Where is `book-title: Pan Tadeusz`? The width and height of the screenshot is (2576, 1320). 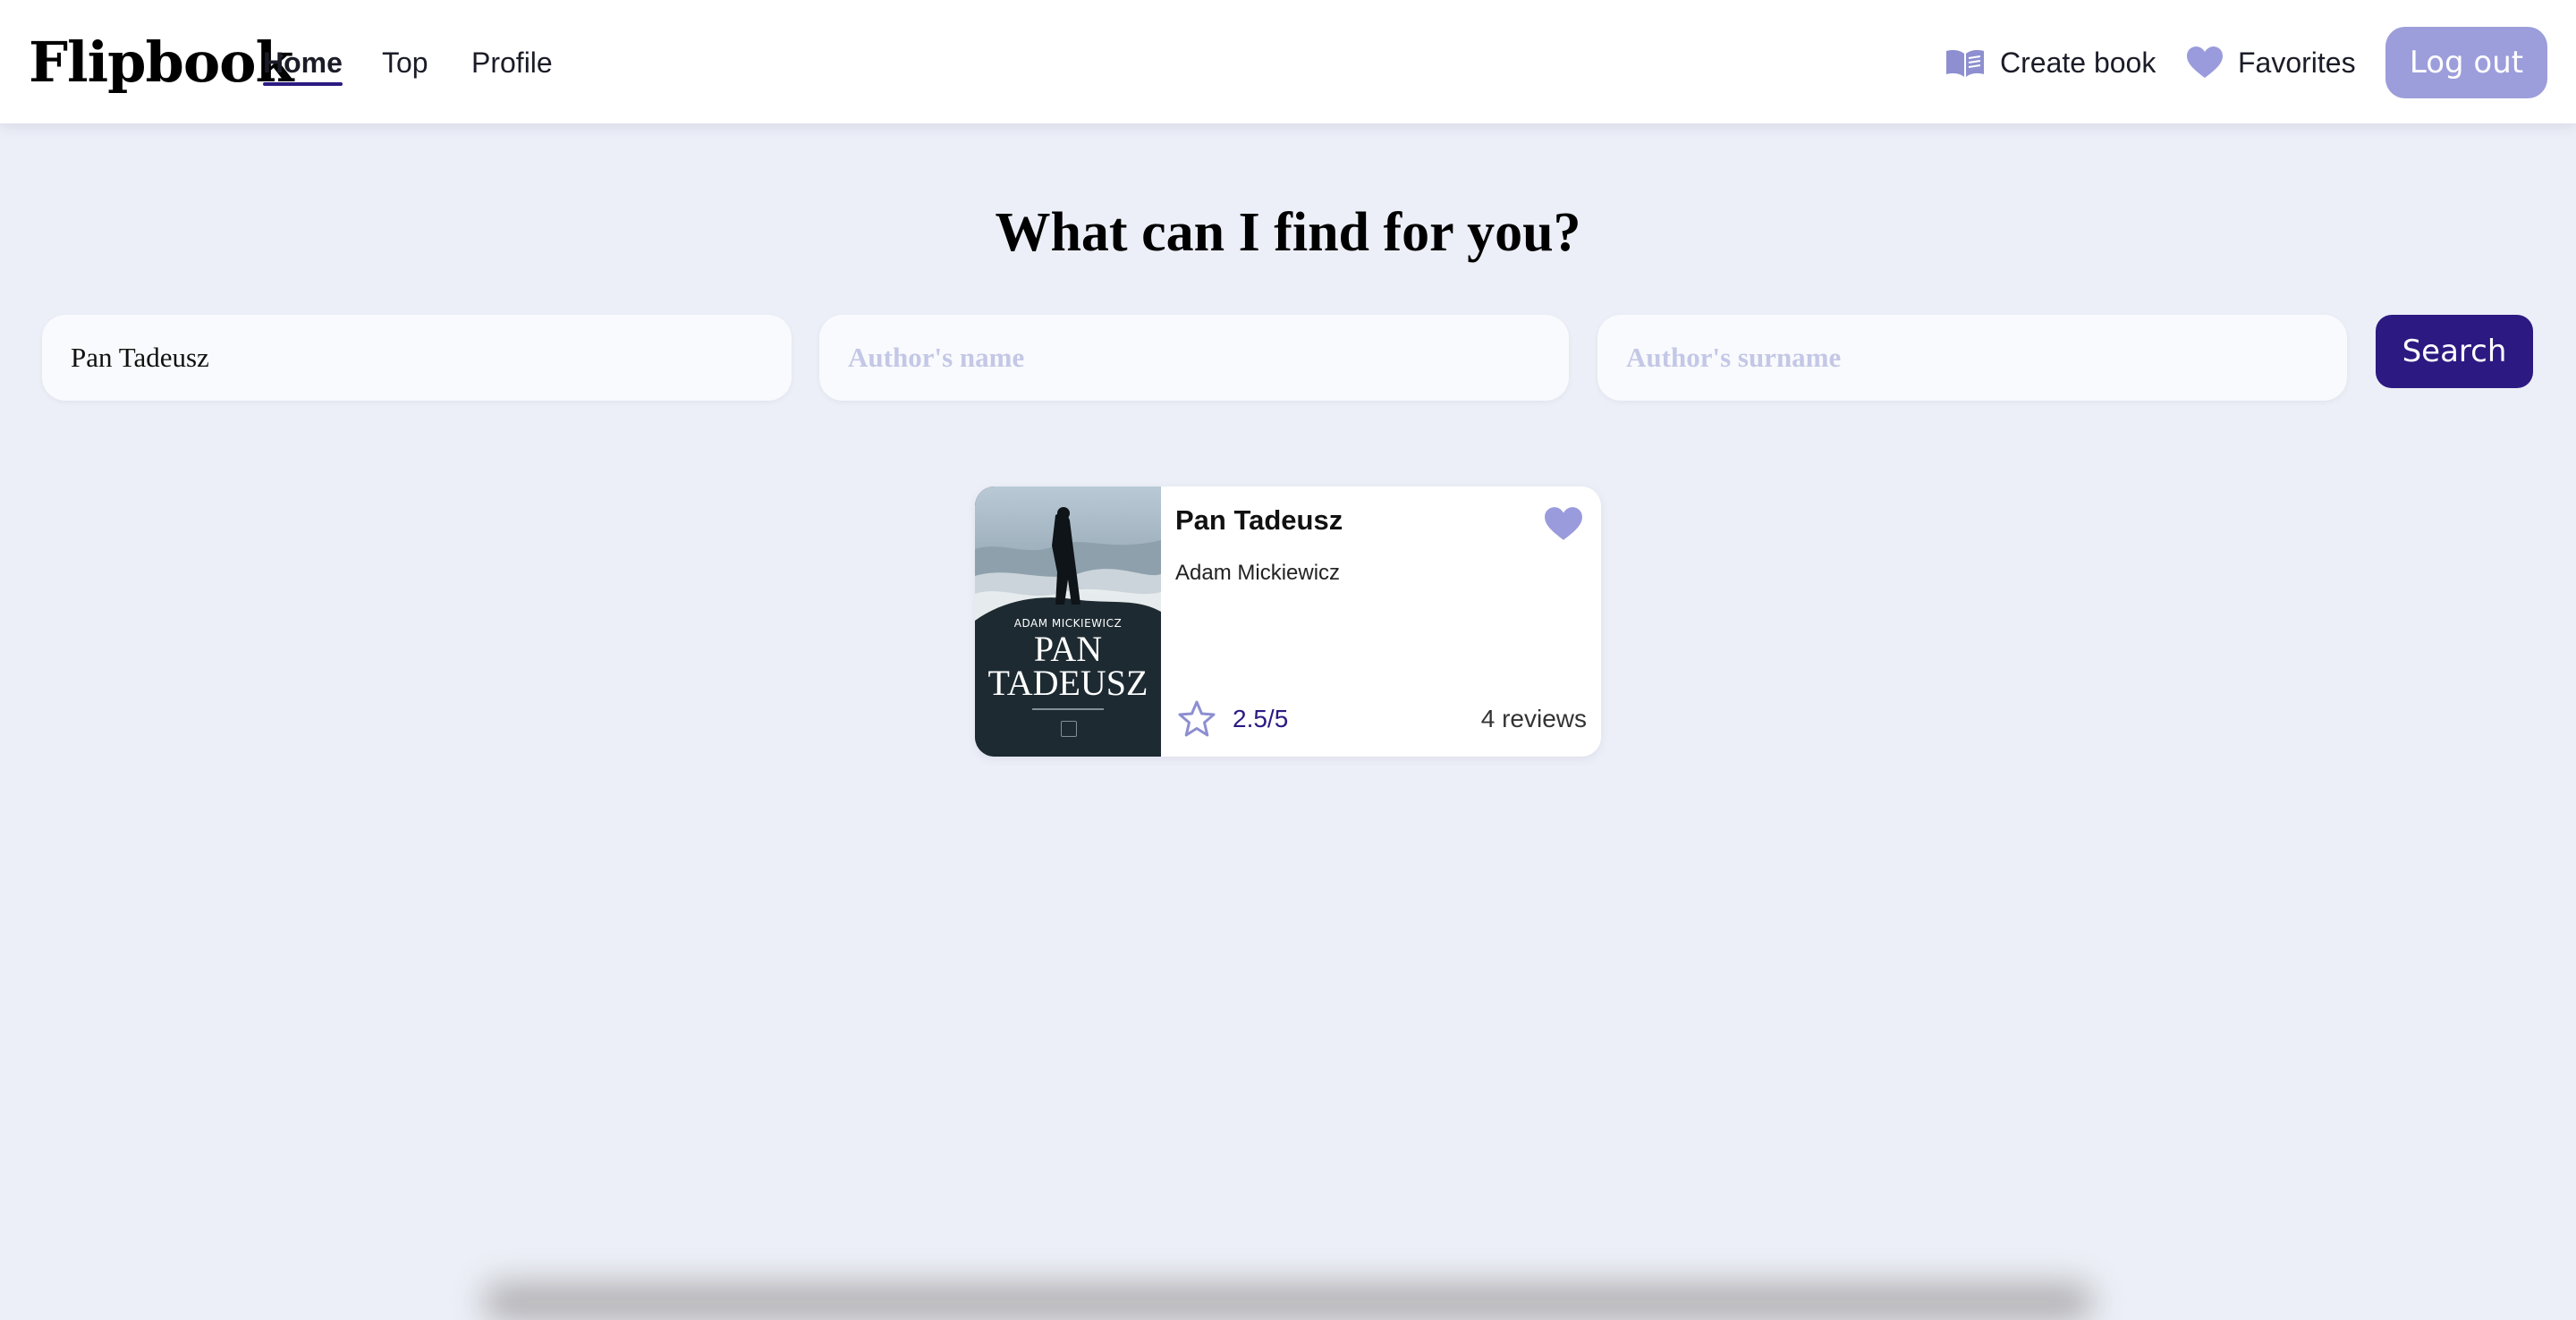 book-title: Pan Tadeusz is located at coordinates (1259, 520).